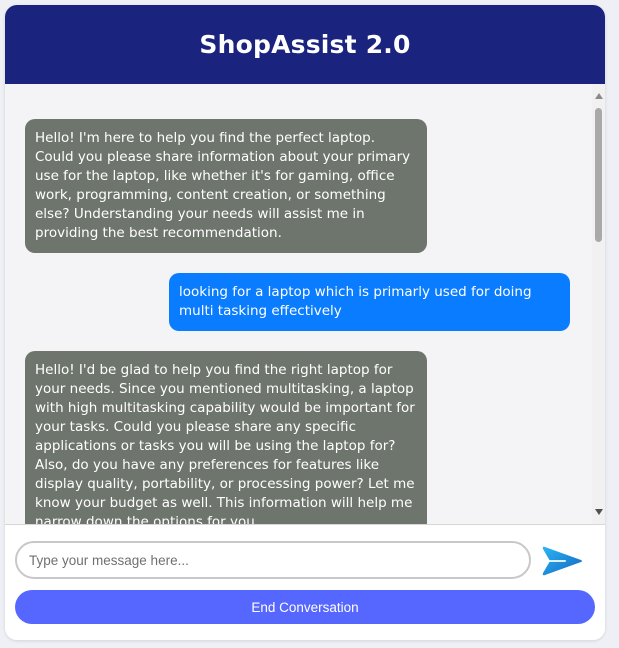 The height and width of the screenshot is (648, 619). What do you see at coordinates (599, 96) in the screenshot?
I see `scroll-up-icon` at bounding box center [599, 96].